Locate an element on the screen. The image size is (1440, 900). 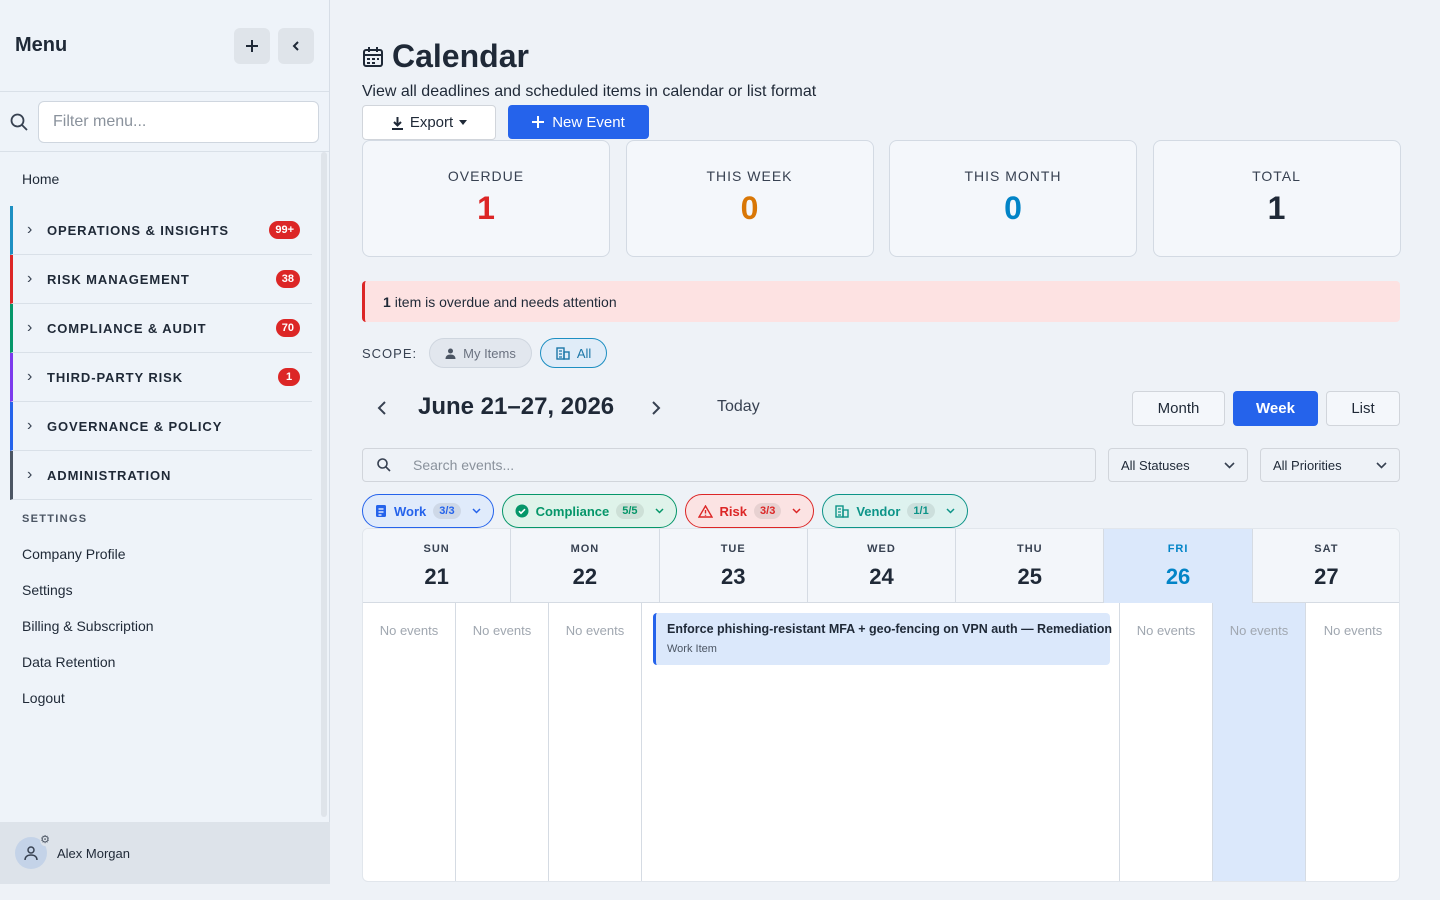
alert-count: 1 is located at coordinates (387, 301).